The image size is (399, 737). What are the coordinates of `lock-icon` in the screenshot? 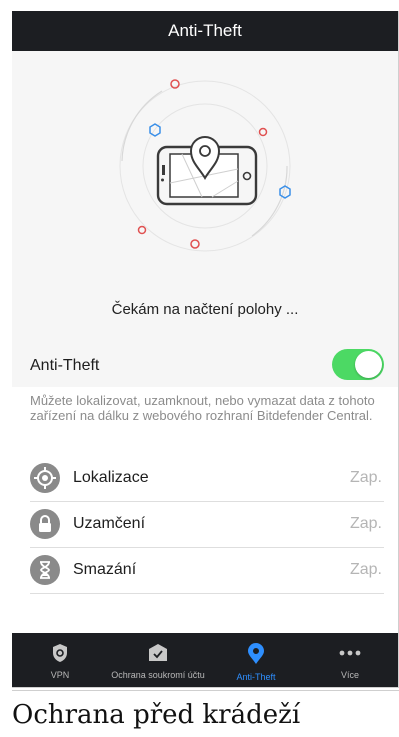 It's located at (45, 524).